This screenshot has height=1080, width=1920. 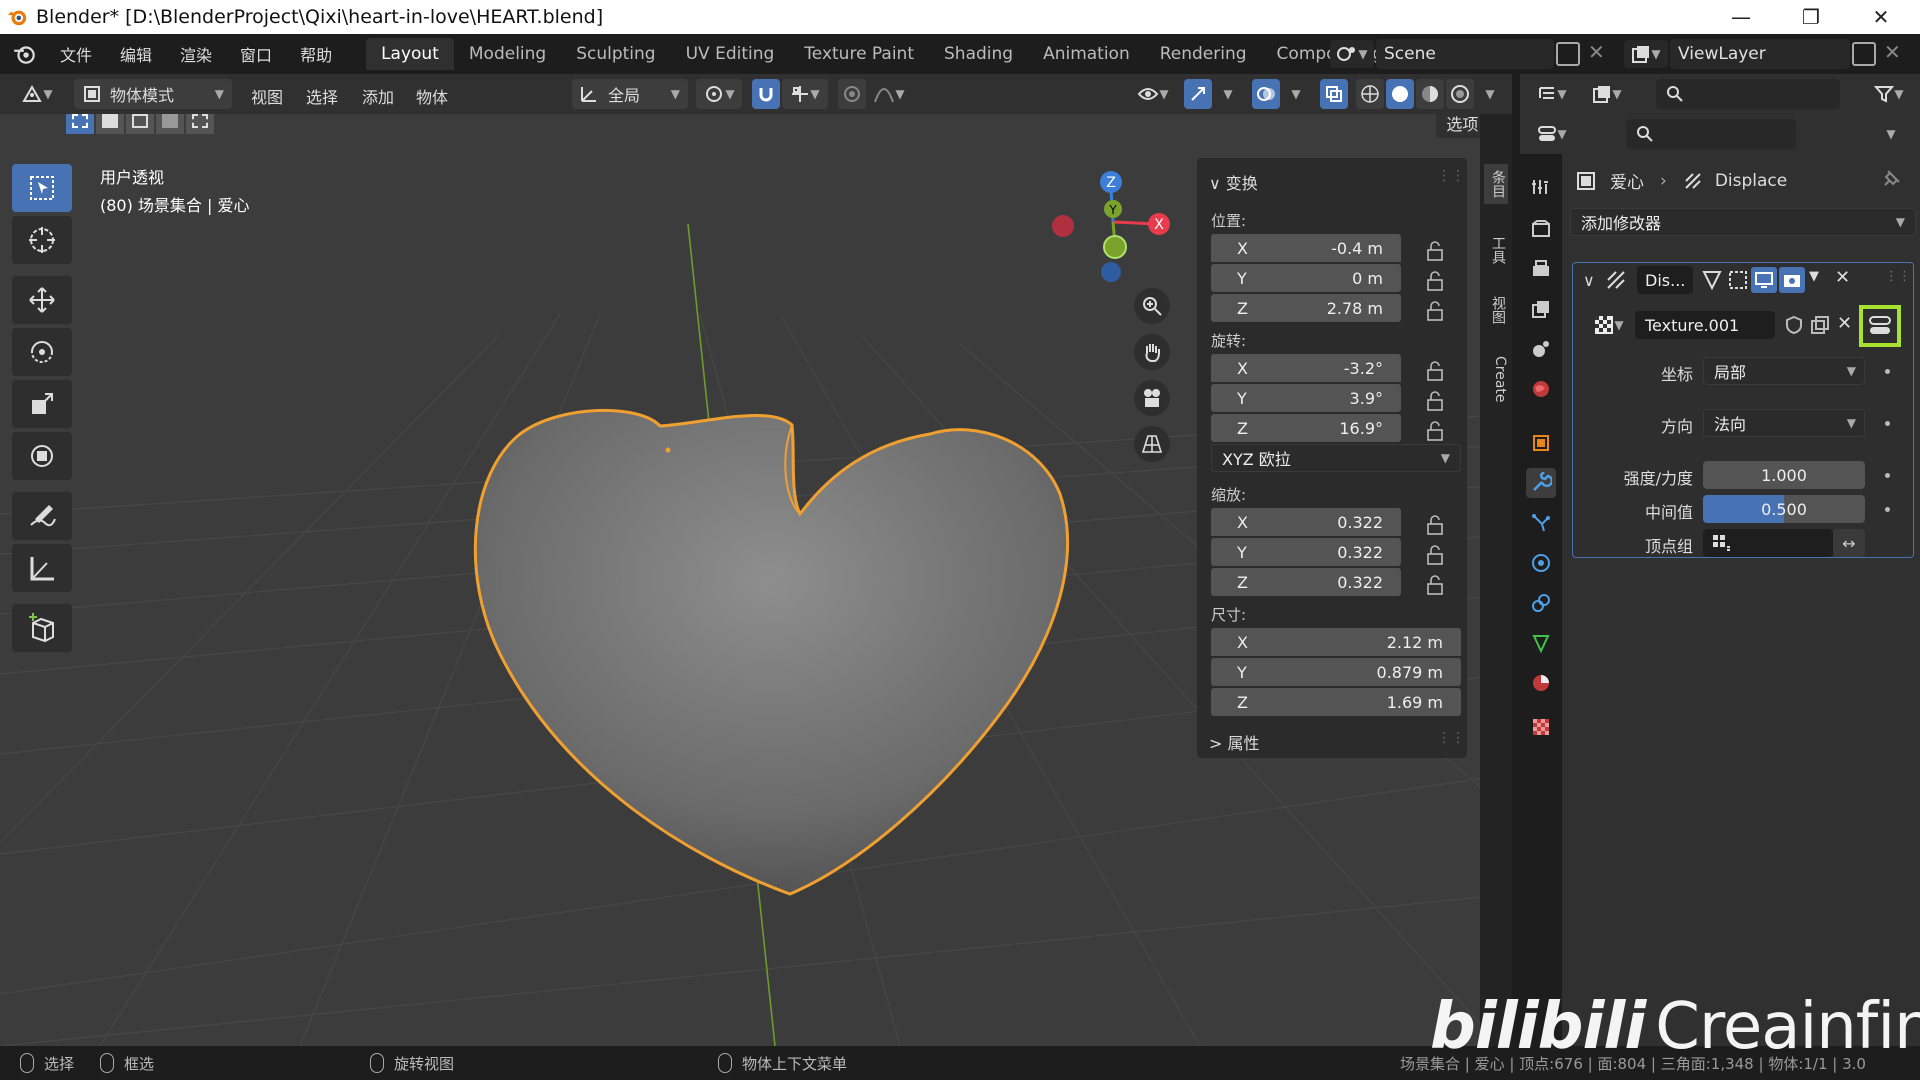 I want to click on menu-object: 物体, so click(x=432, y=96).